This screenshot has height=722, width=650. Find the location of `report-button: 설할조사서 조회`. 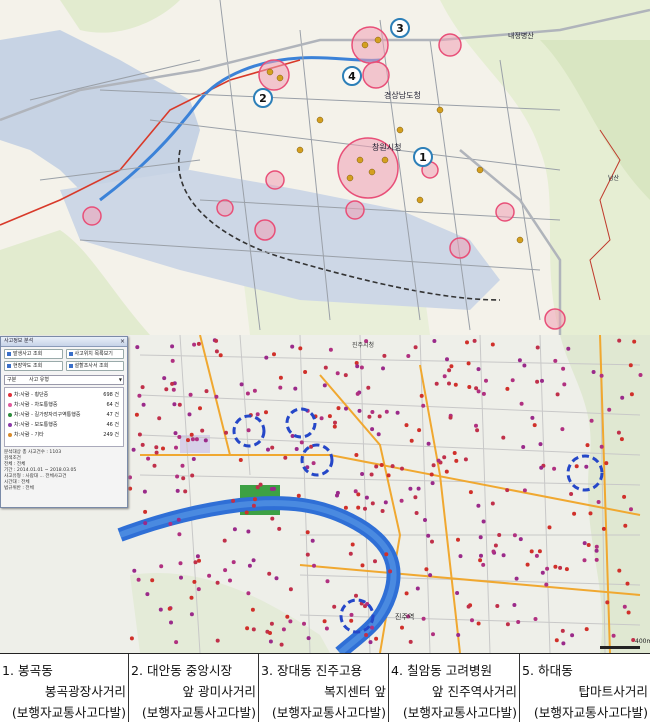

report-button: 설할조사서 조회 is located at coordinates (94, 366).